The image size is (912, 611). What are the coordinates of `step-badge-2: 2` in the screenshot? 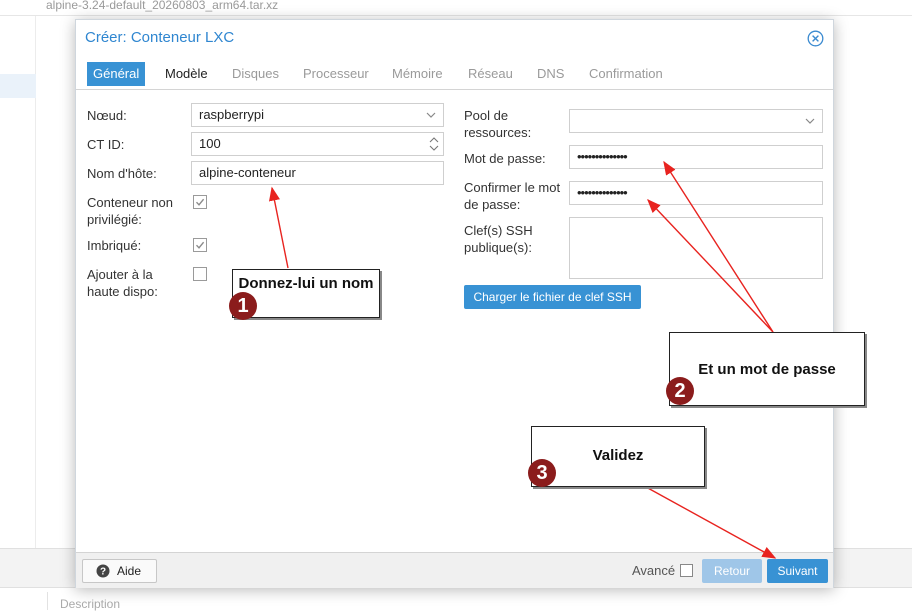 It's located at (680, 391).